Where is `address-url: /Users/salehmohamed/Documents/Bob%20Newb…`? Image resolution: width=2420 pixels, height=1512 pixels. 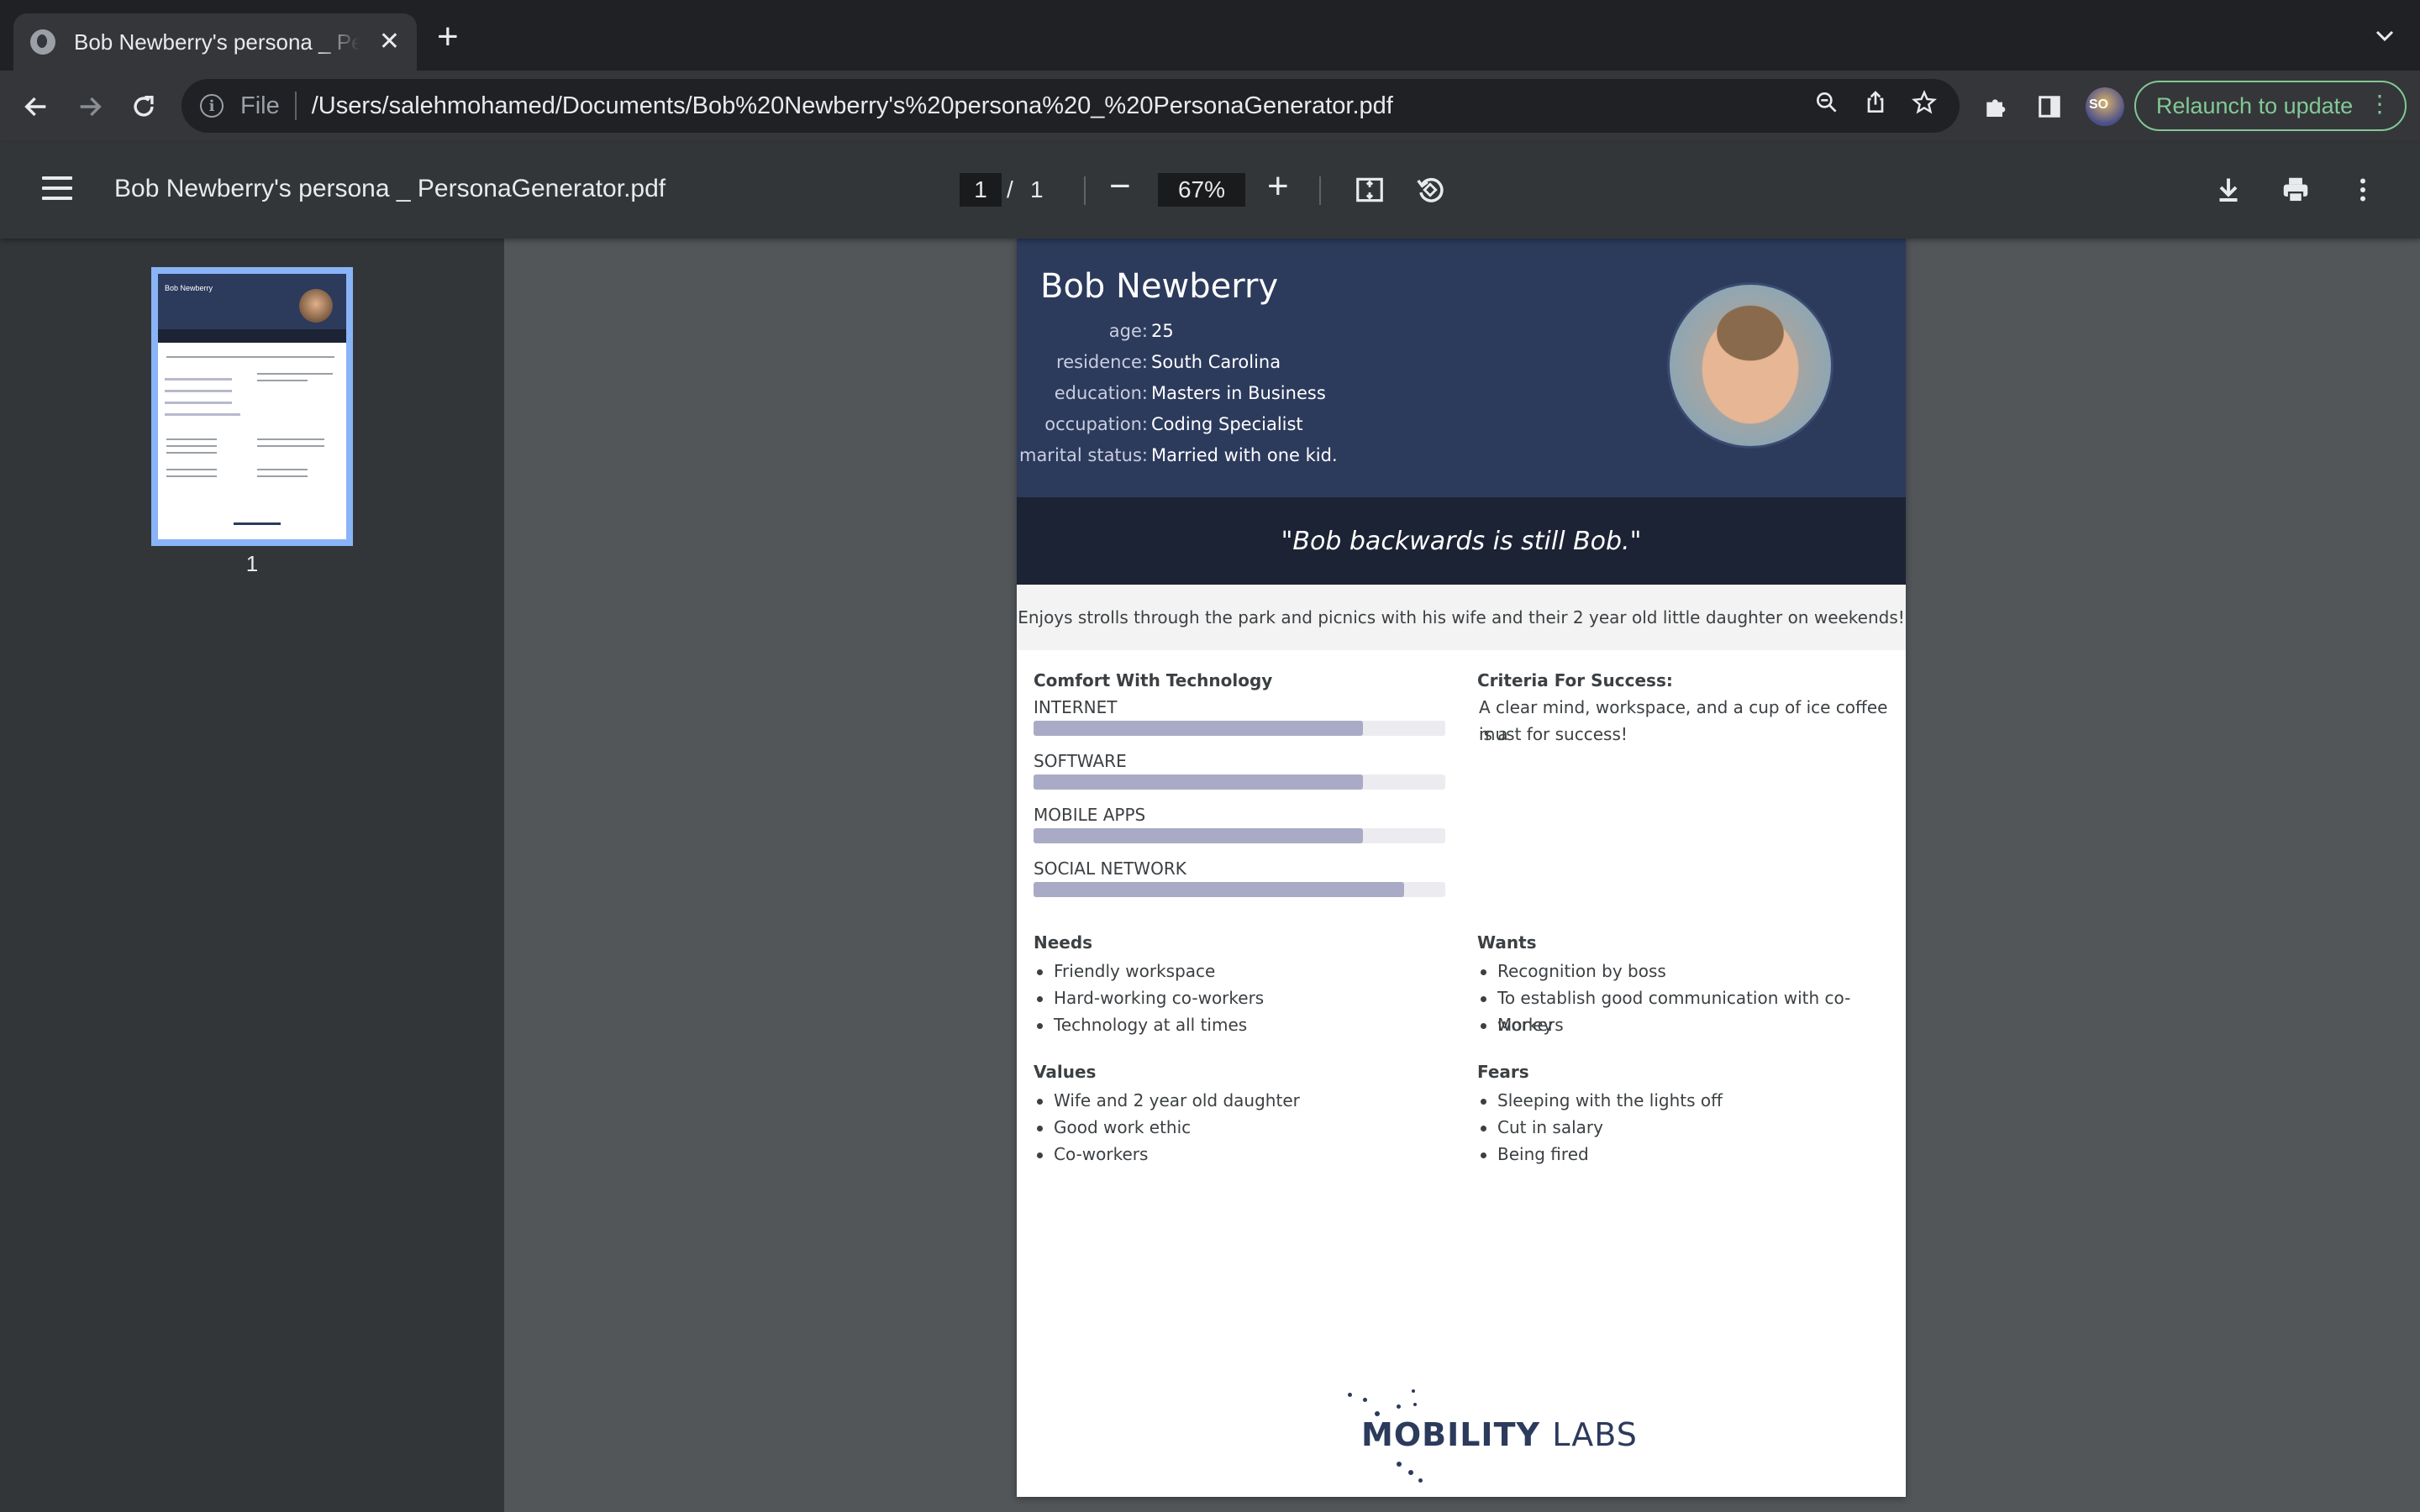
address-url: /Users/salehmohamed/Documents/Bob%20Newb… is located at coordinates (853, 106).